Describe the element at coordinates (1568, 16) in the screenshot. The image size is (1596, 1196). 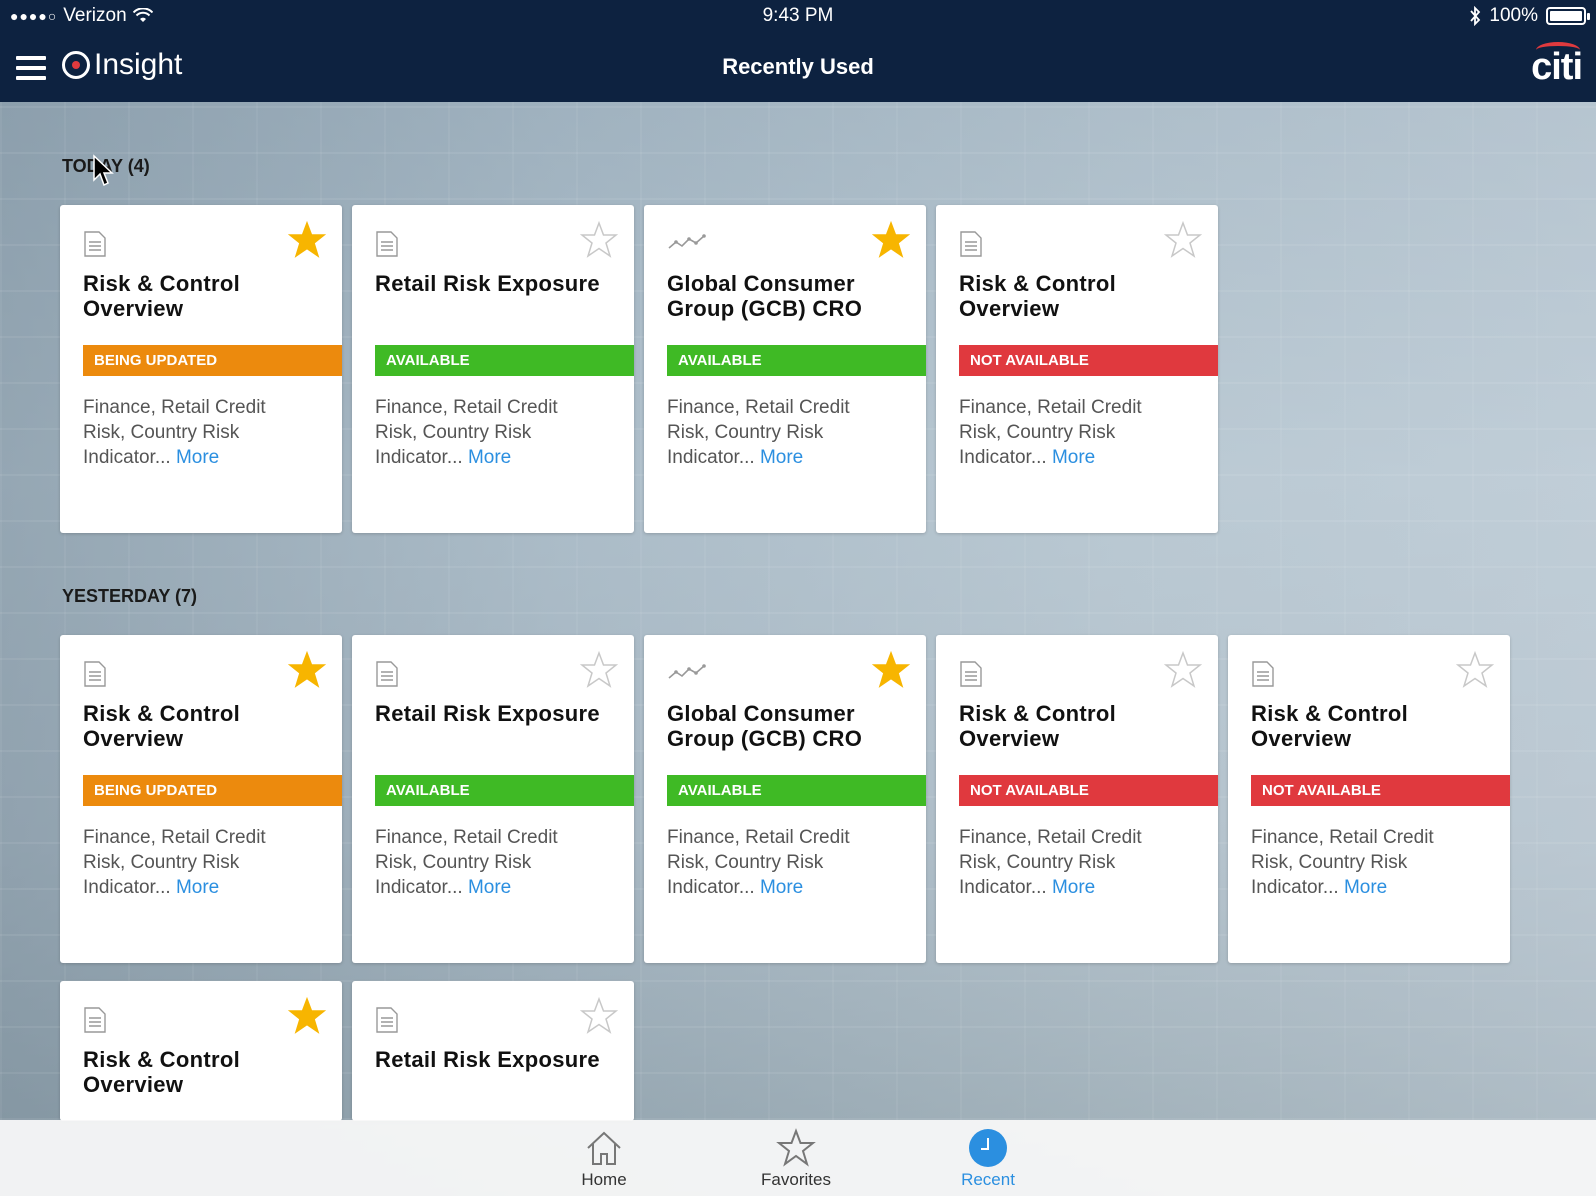
I see `battery-icon` at that location.